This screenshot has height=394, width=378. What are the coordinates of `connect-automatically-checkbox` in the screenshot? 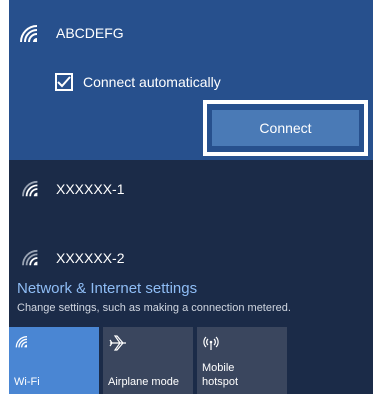 It's located at (64, 82).